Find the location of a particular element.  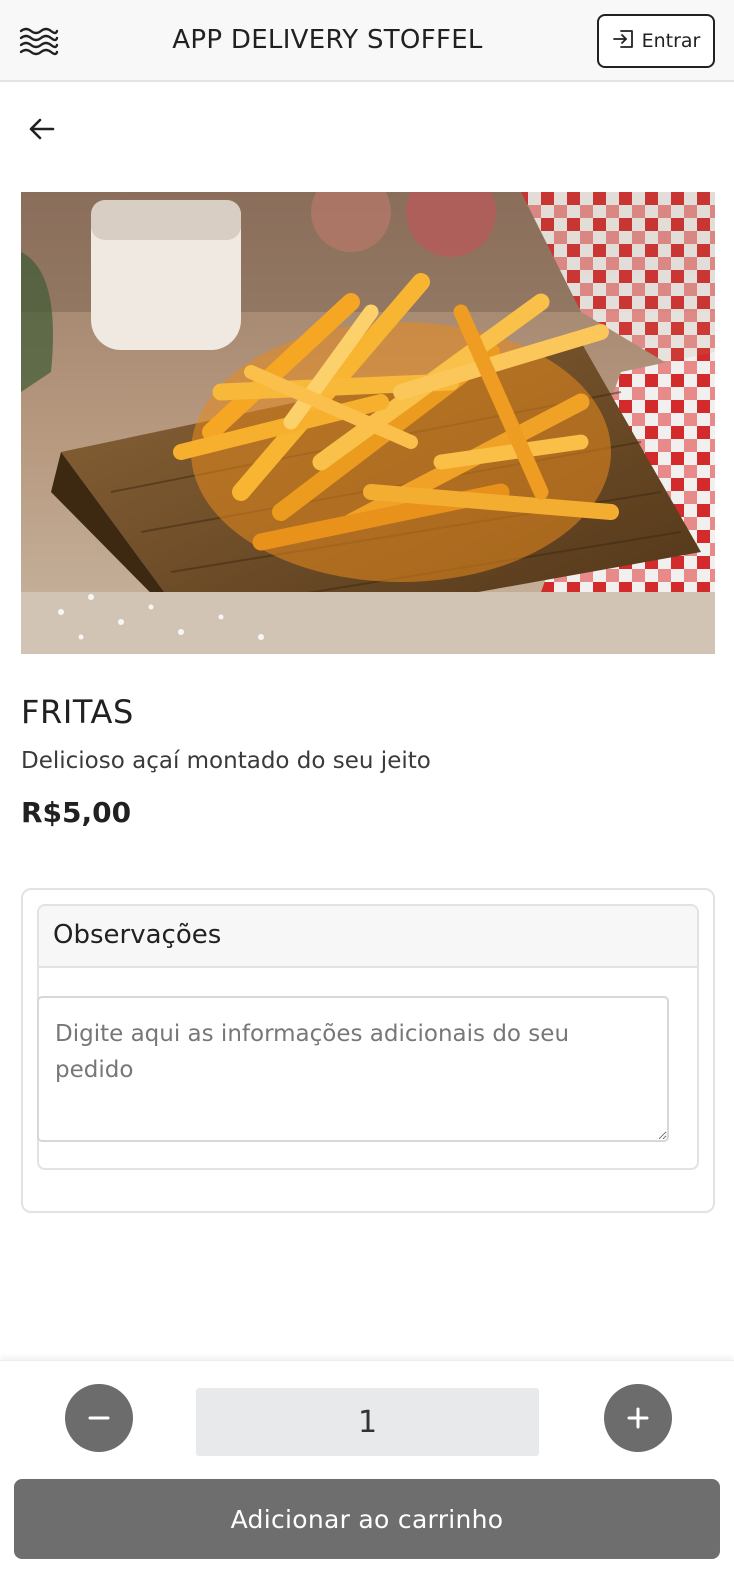

product-name: FRITAS is located at coordinates (77, 712).